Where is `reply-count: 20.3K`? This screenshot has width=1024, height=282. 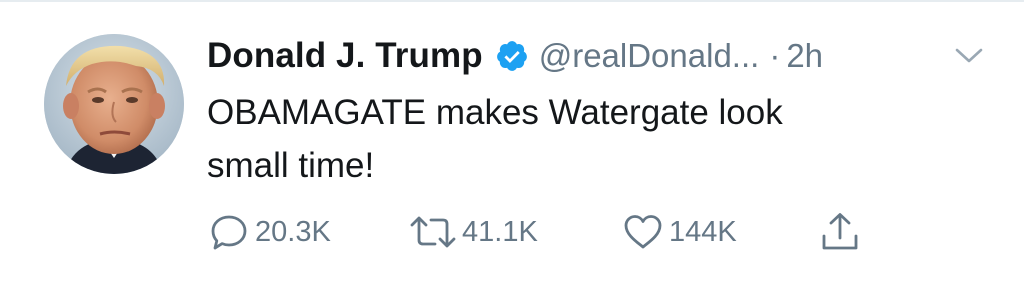
reply-count: 20.3K is located at coordinates (293, 231).